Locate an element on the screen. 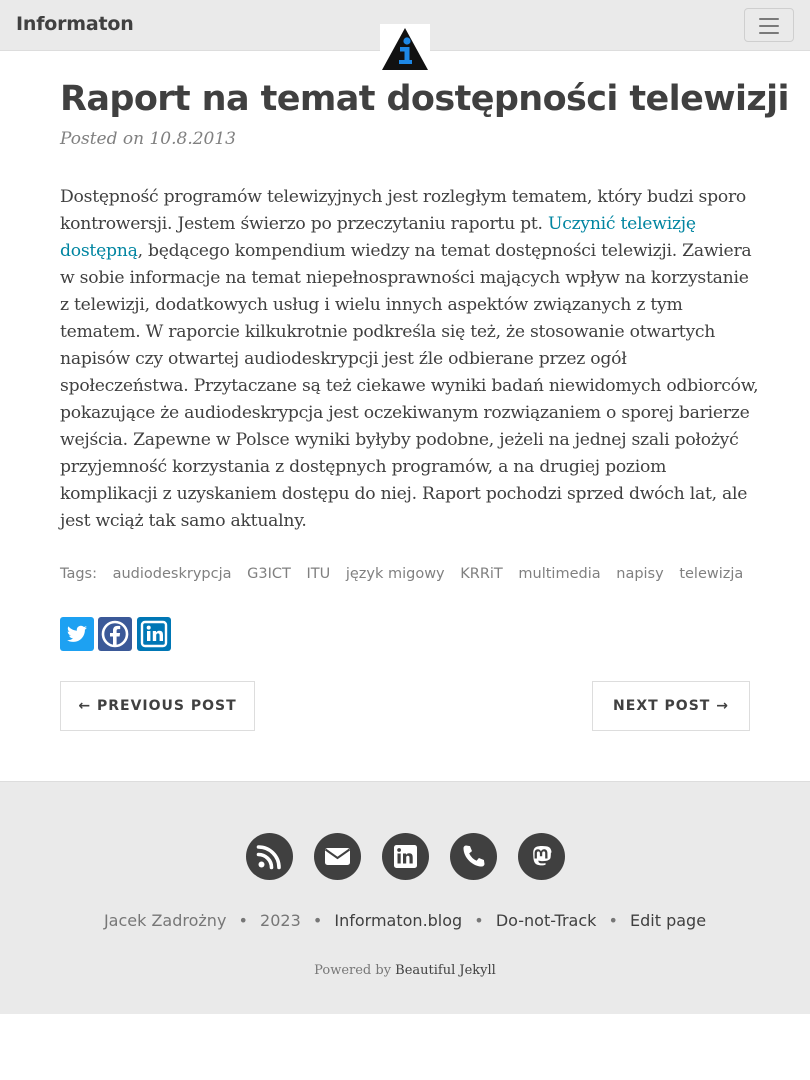 The width and height of the screenshot is (810, 1080). footer-site-link: Informaton.blog is located at coordinates (398, 920).